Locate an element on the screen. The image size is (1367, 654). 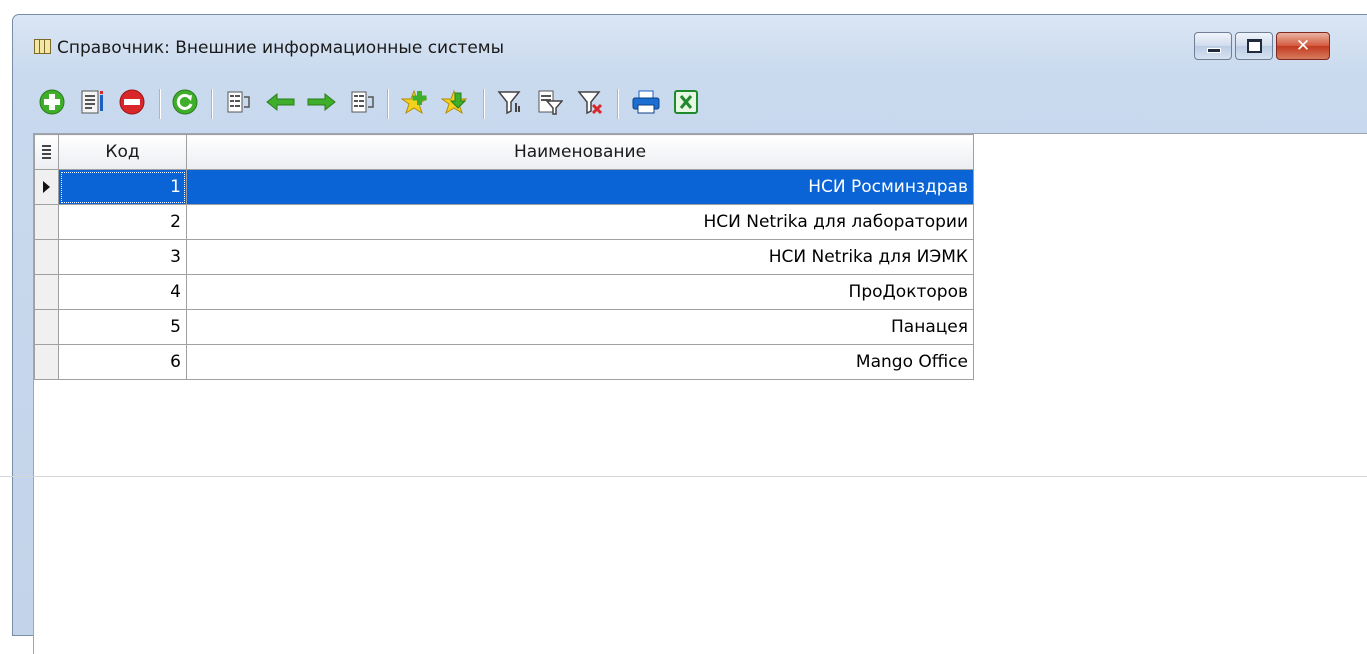
table-row: 4 ПроДокторов is located at coordinates (504, 292).